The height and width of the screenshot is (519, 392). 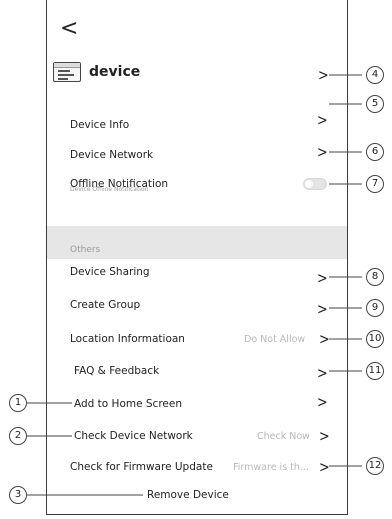 I want to click on callout-4: 4, so click(x=375, y=75).